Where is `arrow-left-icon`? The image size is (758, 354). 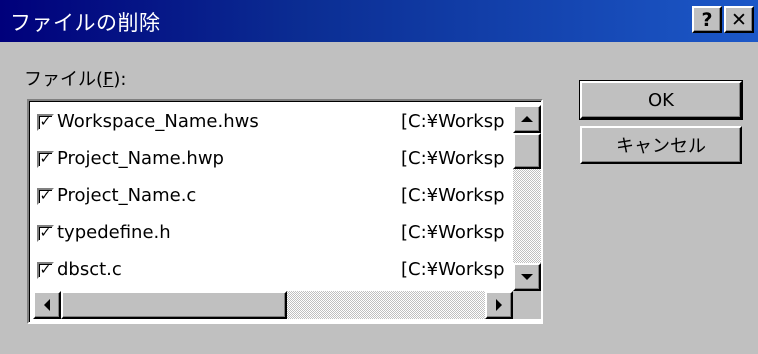 arrow-left-icon is located at coordinates (47, 305).